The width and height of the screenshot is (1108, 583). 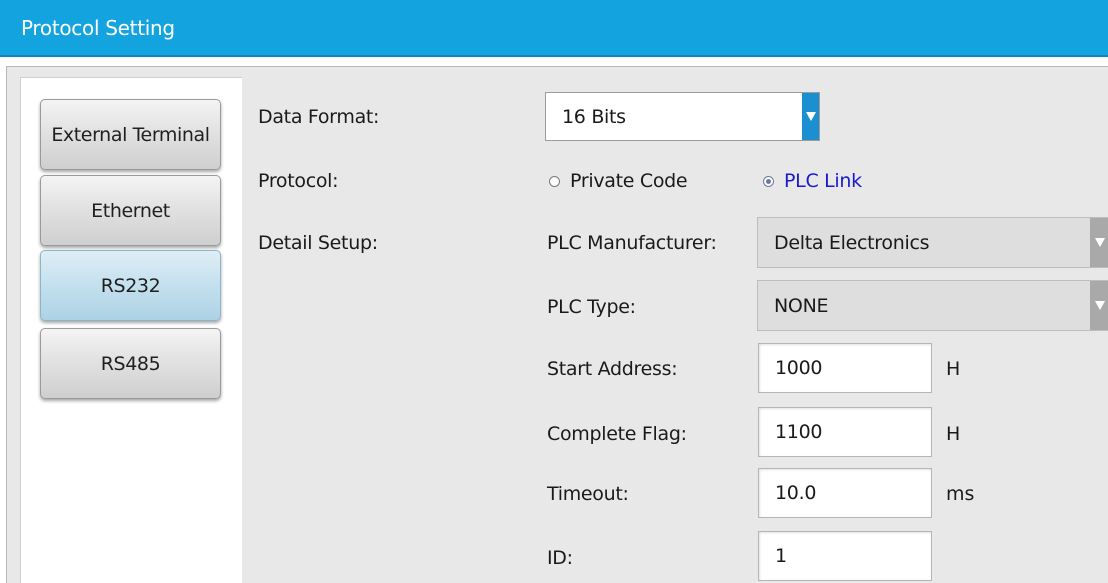 What do you see at coordinates (852, 242) in the screenshot?
I see `plc-manufacturer-value: Delta Electronics` at bounding box center [852, 242].